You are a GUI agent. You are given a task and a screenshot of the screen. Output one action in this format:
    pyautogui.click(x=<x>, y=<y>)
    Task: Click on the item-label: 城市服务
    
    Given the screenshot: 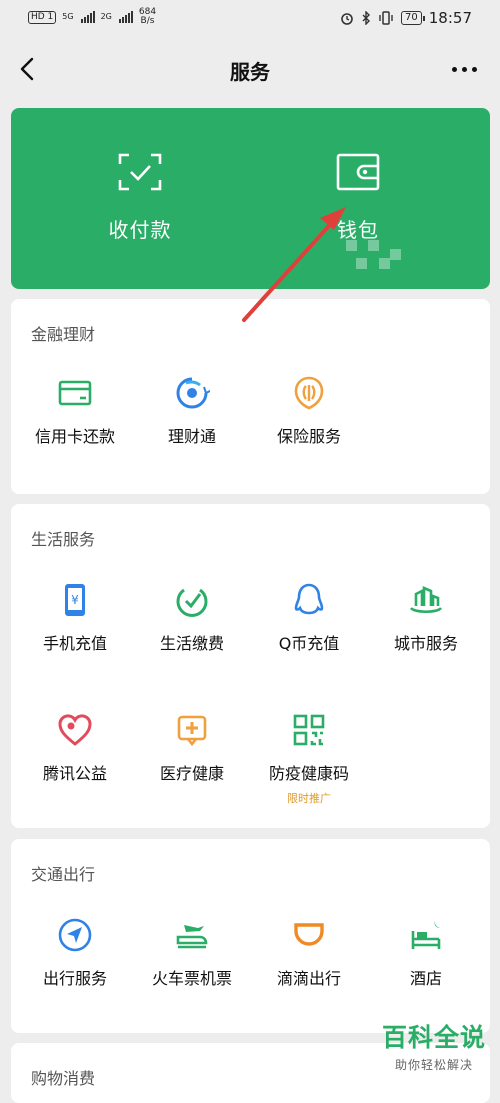 What is the action you would take?
    pyautogui.click(x=425, y=643)
    